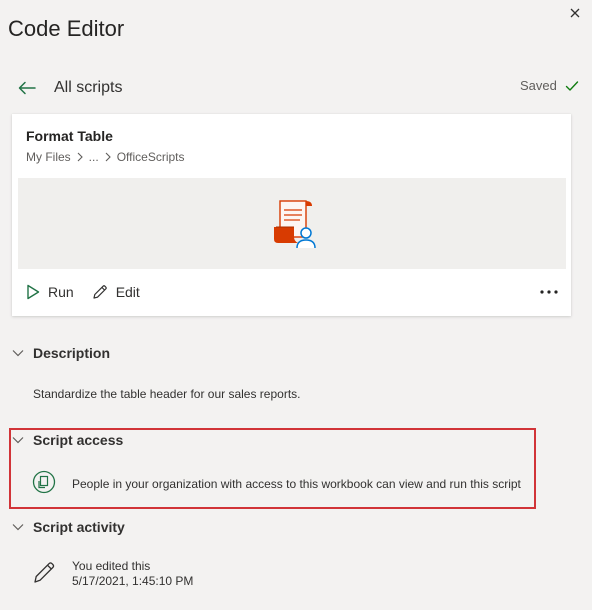 The image size is (592, 610). Describe the element at coordinates (127, 292) in the screenshot. I see `edit-label: Edit` at that location.